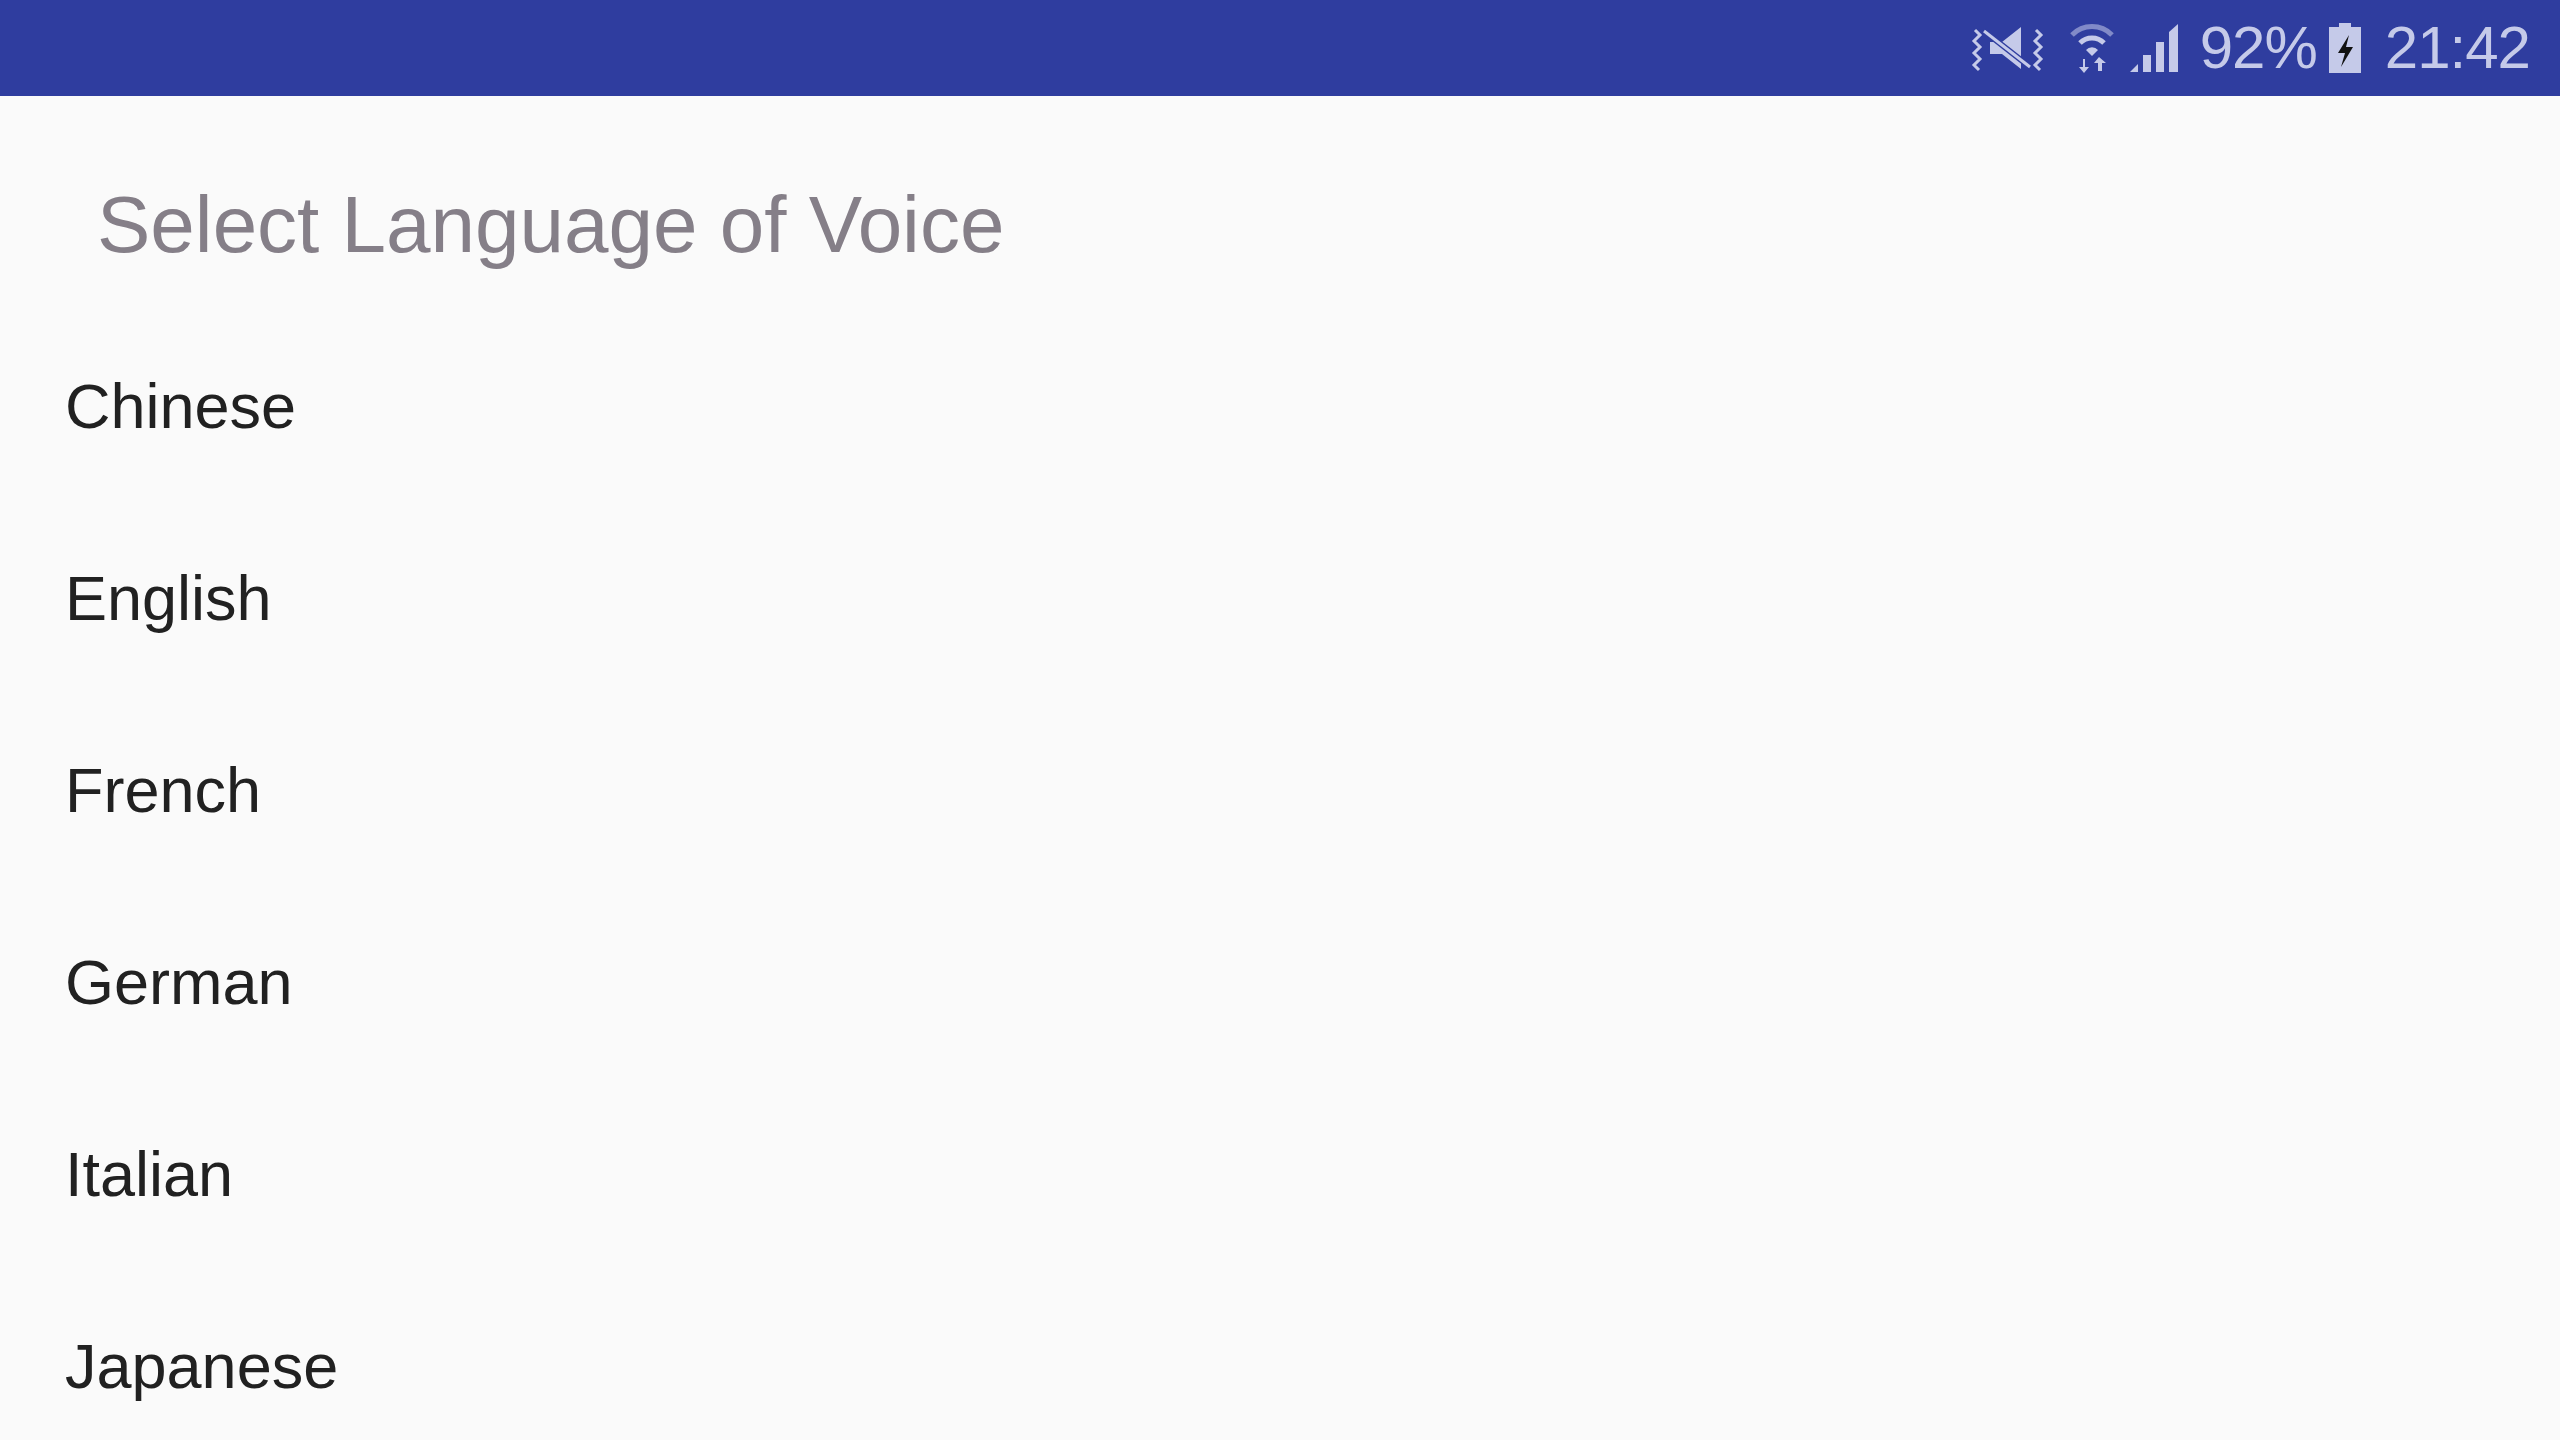 The width and height of the screenshot is (2560, 1440). I want to click on language-option: German, so click(179, 982).